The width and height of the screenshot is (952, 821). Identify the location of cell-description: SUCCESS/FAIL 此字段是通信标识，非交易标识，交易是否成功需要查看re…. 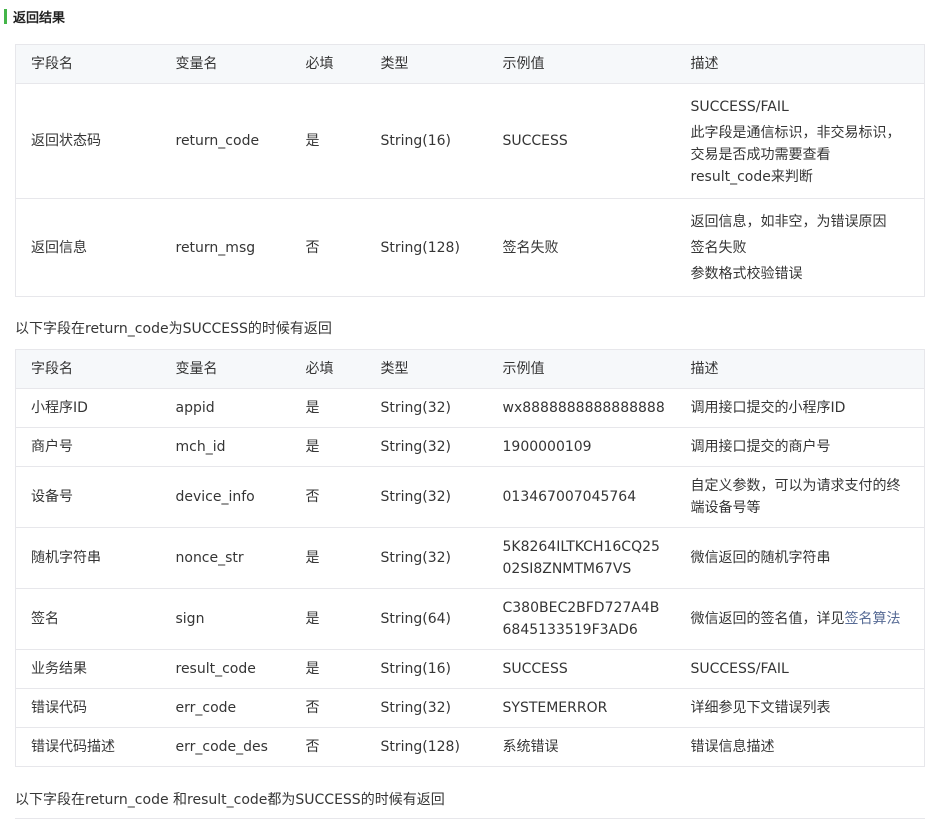
(800, 141).